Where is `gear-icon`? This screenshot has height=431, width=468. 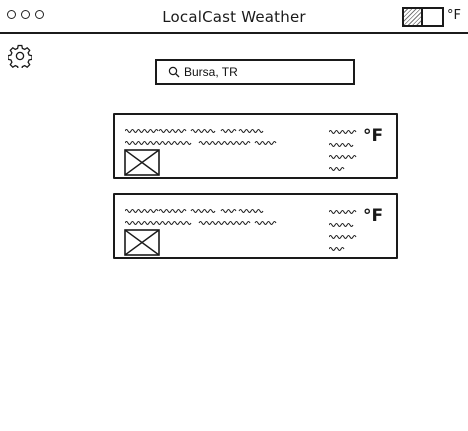 gear-icon is located at coordinates (20, 56).